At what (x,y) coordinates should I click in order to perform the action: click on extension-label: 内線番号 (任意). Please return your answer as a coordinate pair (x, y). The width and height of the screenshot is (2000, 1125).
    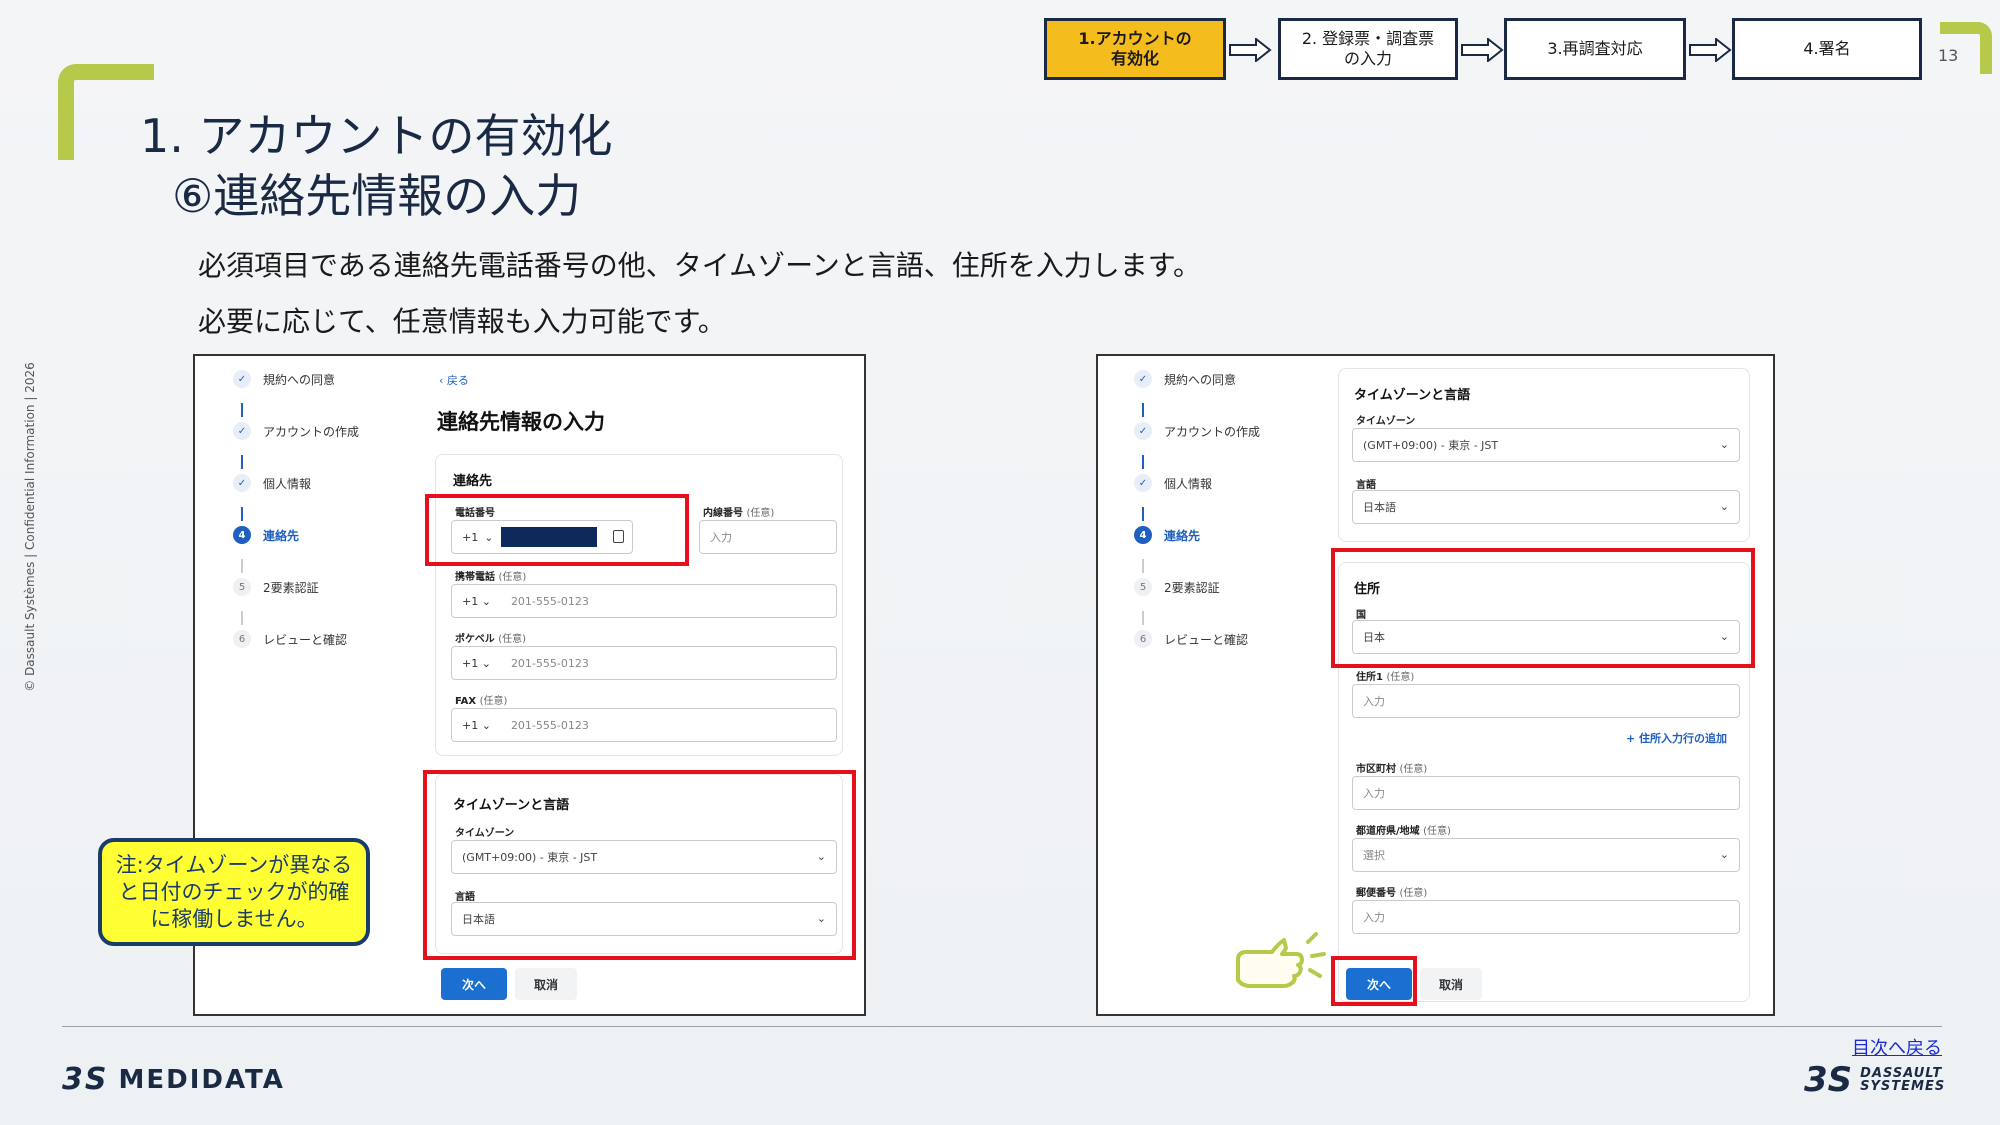
    Looking at the image, I should click on (739, 513).